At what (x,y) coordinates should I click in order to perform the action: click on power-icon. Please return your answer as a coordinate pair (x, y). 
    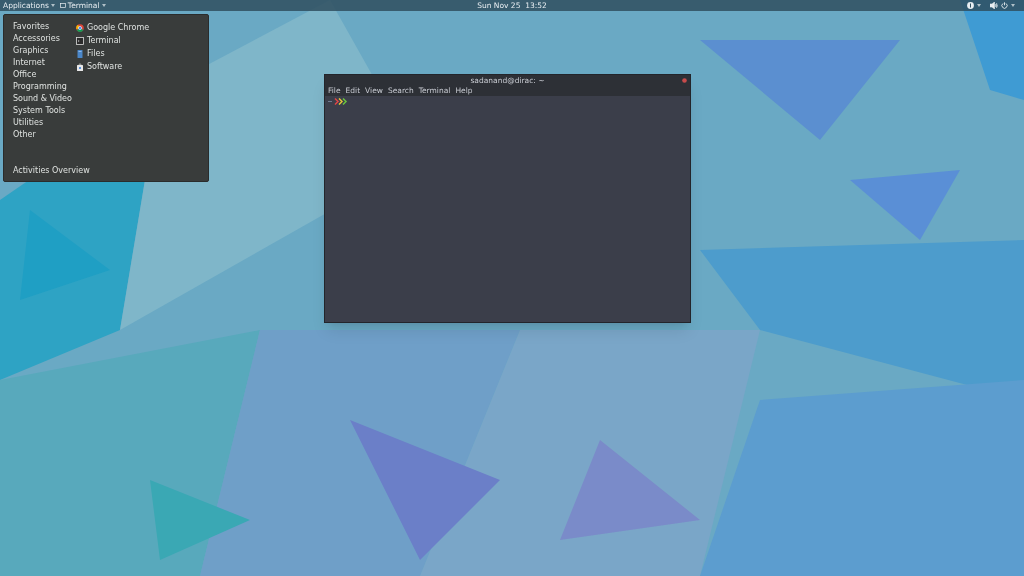
    Looking at the image, I should click on (1004, 5).